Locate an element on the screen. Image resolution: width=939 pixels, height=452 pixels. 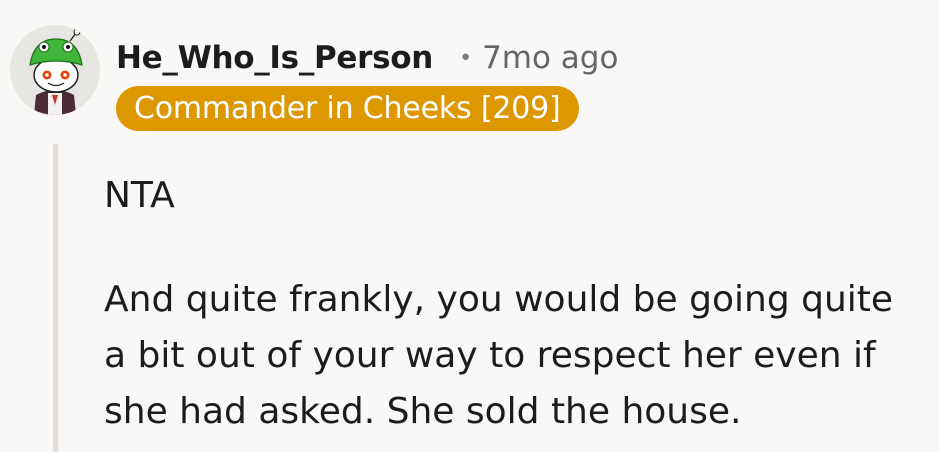
user-avatar is located at coordinates (55, 70).